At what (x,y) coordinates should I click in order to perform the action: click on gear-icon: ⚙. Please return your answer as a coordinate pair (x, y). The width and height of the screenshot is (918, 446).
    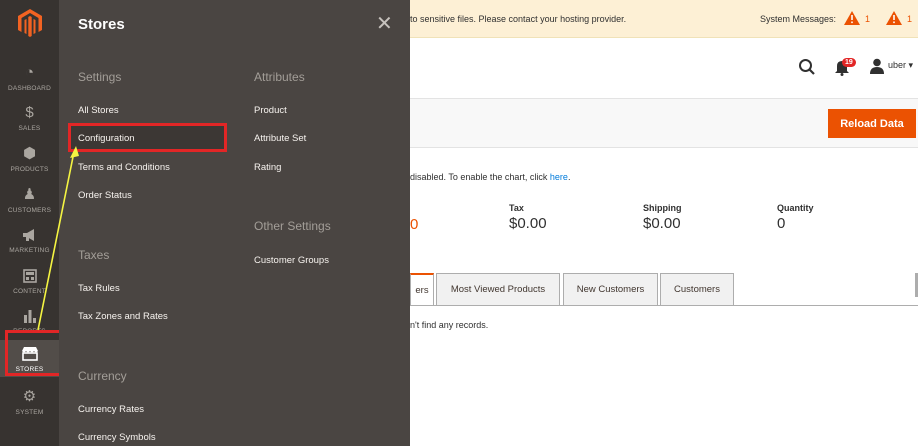
    Looking at the image, I should click on (29, 396).